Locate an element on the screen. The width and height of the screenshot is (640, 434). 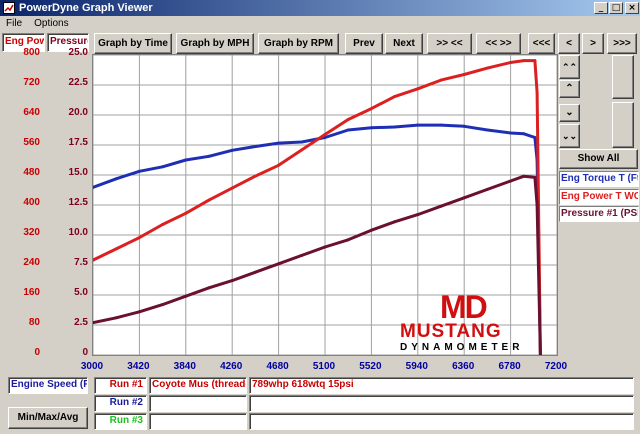
x-tick: 3840 is located at coordinates (184, 366).